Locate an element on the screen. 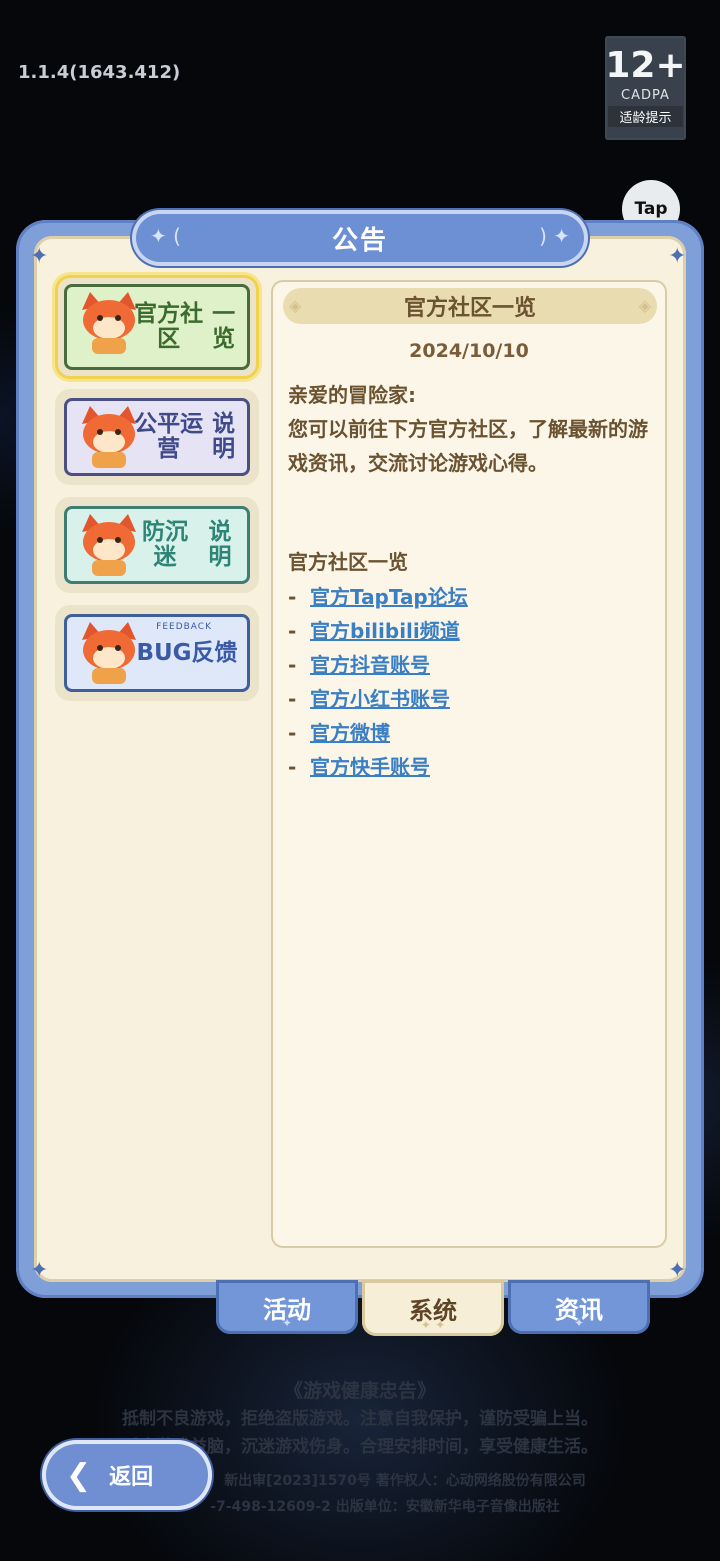 Image resolution: width=720 pixels, height=1561 pixels. back-button: ❮ 返回 is located at coordinates (127, 1475).